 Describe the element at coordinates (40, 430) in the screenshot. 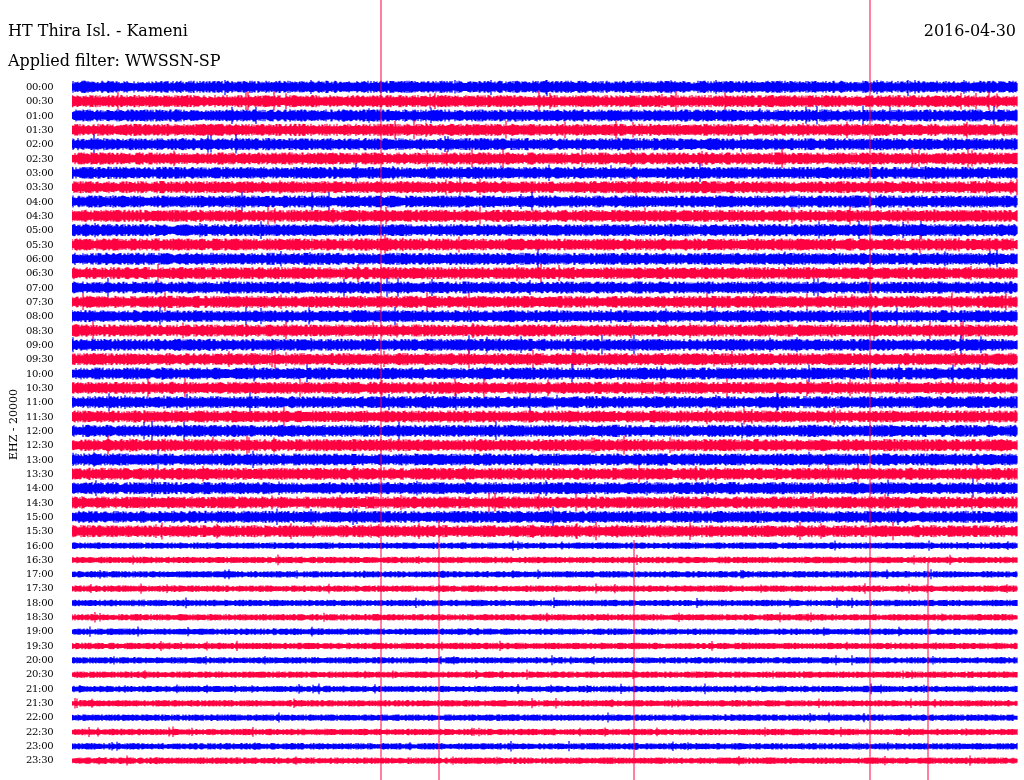

I see `time-label: 12:00` at that location.